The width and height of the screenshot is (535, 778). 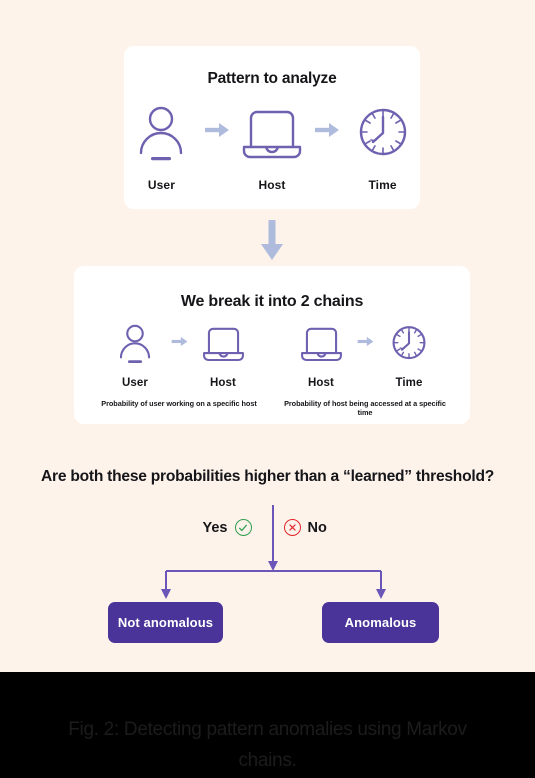 I want to click on decision-options: Yes No, so click(x=267, y=527).